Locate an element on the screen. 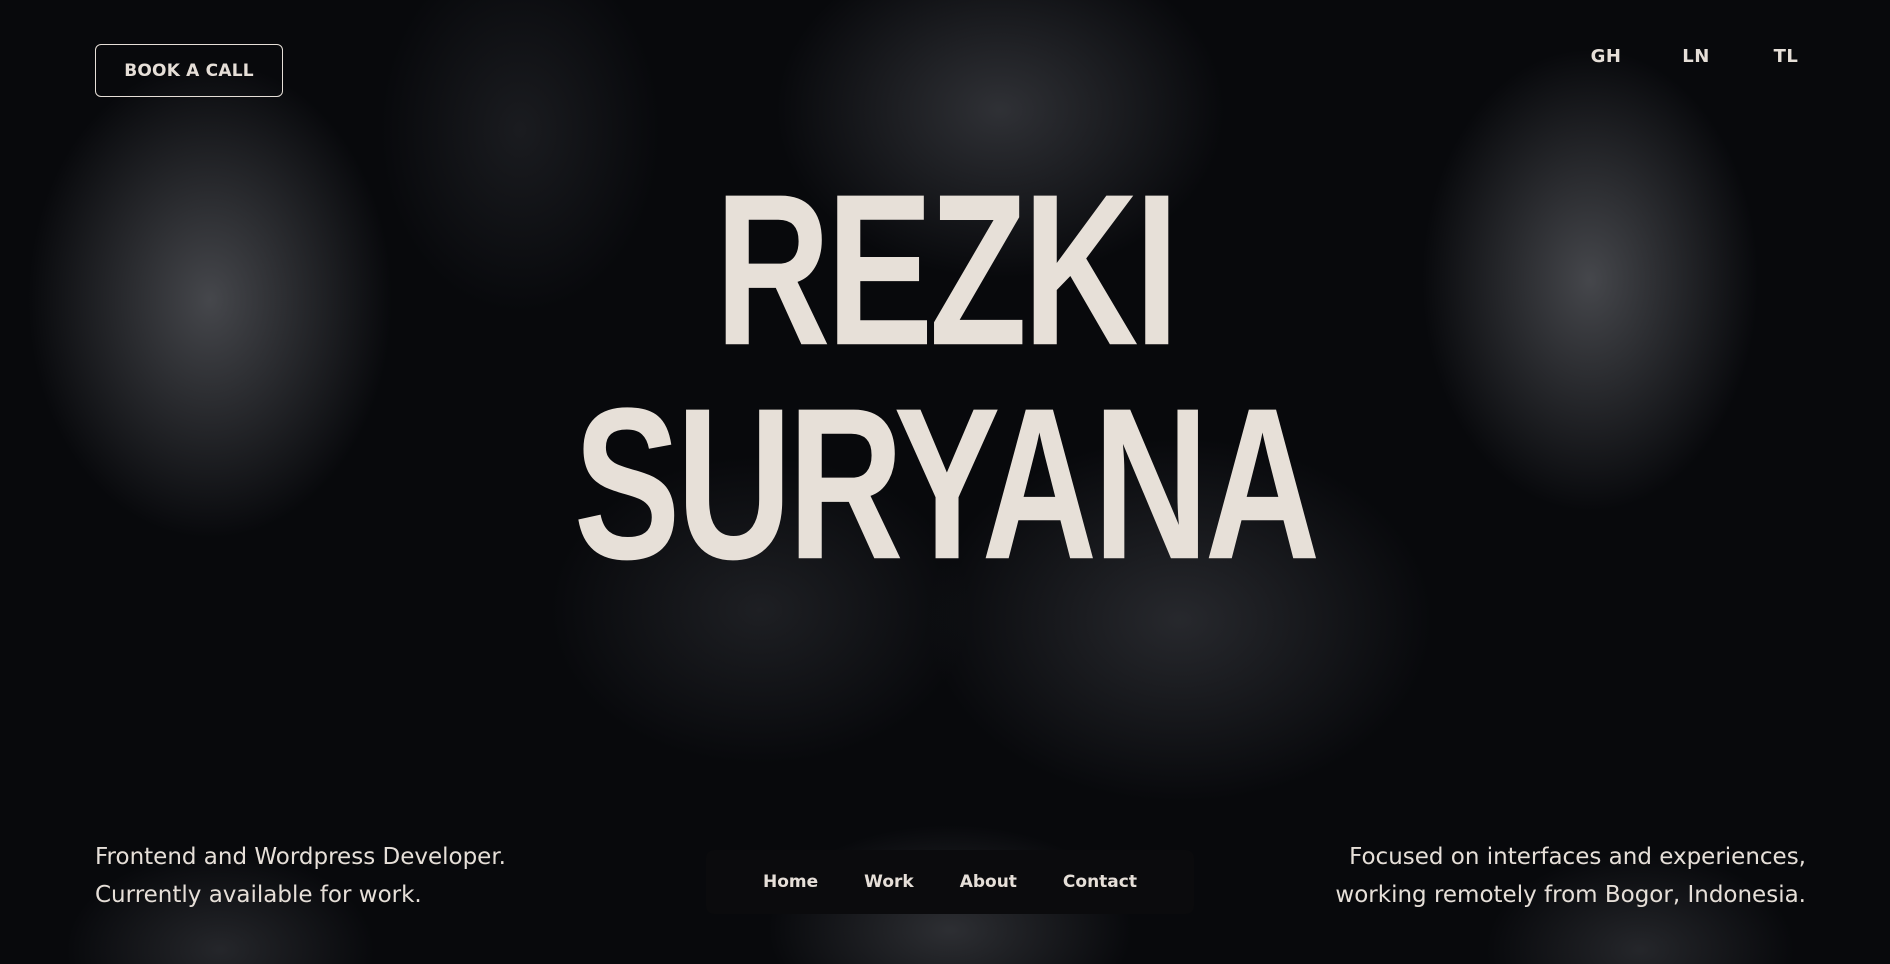 The image size is (1890, 964). nav-item-contact: Contact is located at coordinates (1100, 882).